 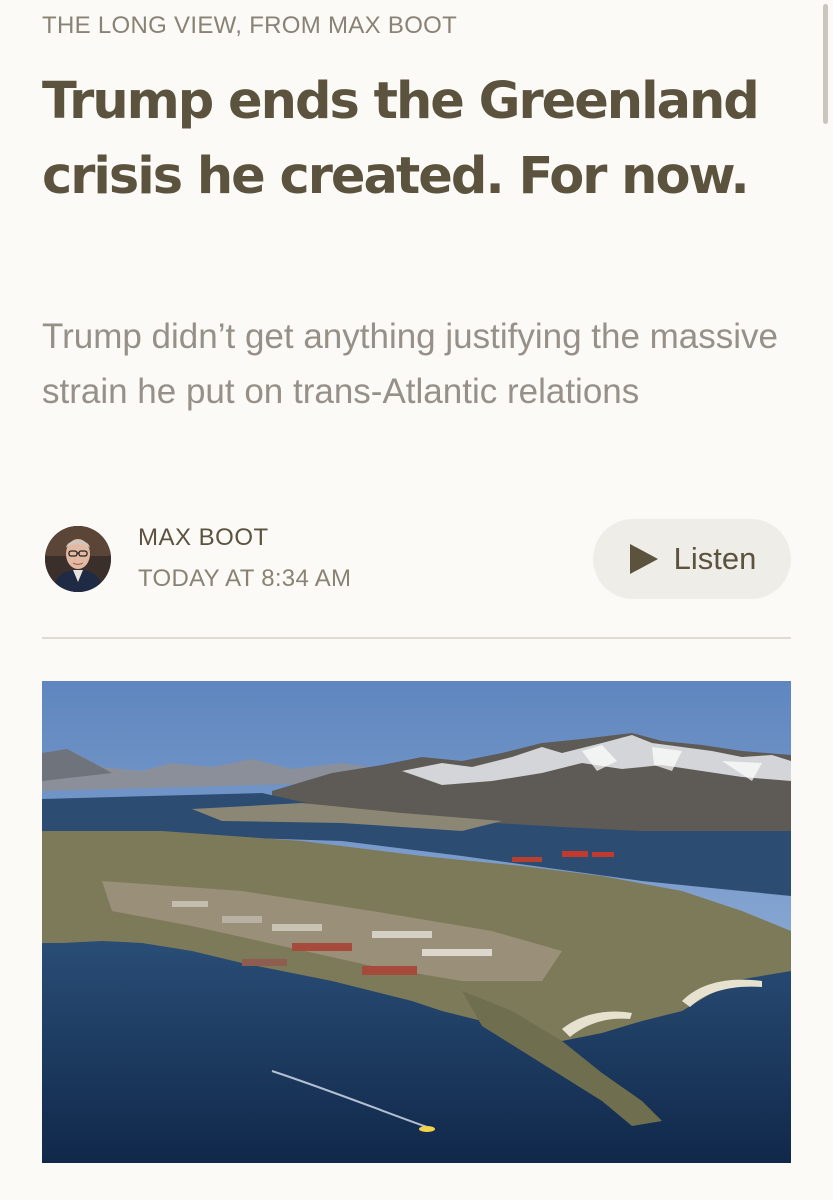 I want to click on author-avatar, so click(x=78, y=559).